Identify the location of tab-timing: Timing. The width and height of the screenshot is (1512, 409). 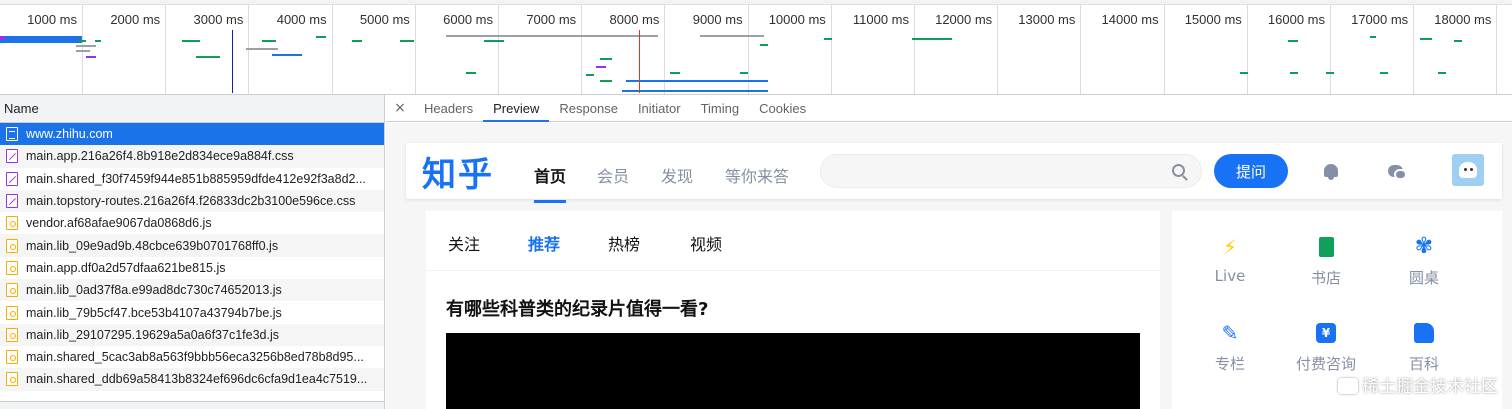
(720, 108).